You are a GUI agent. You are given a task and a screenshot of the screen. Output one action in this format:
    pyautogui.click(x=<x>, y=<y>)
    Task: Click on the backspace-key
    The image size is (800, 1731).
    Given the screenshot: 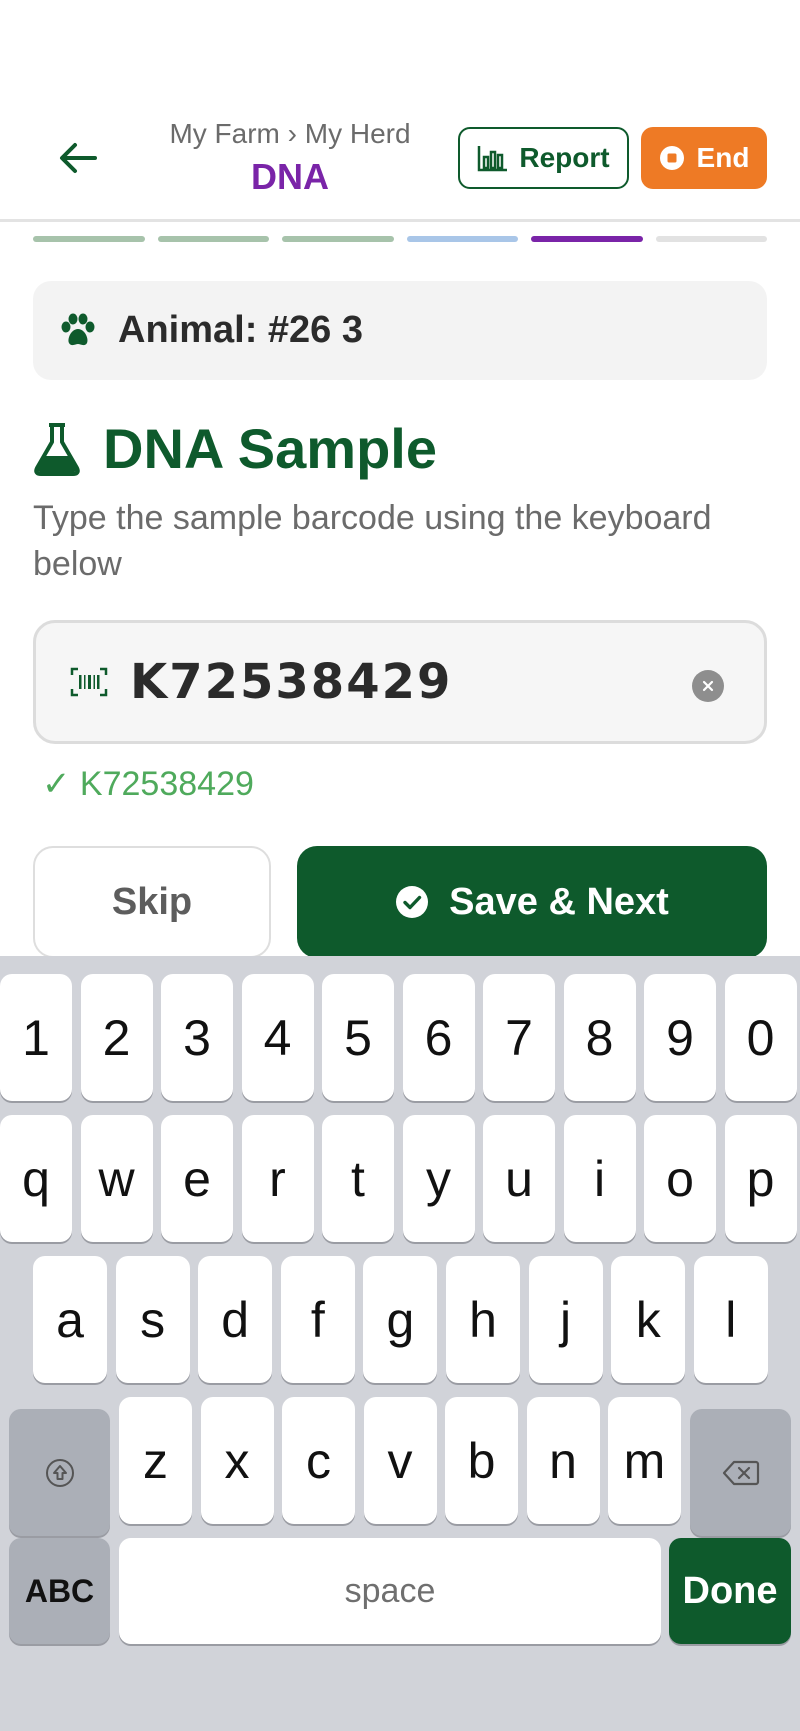 What is the action you would take?
    pyautogui.click(x=740, y=1472)
    